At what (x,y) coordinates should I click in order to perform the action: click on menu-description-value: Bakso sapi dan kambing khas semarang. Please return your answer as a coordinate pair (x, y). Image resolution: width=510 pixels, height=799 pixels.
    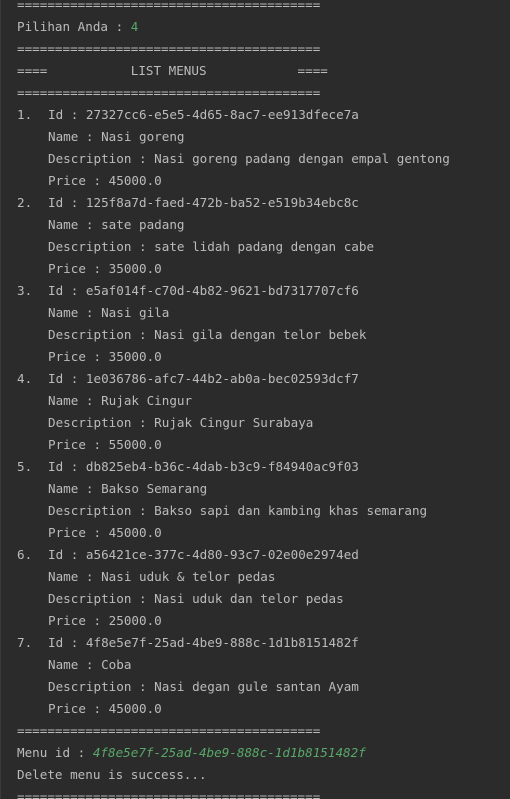
    Looking at the image, I should click on (291, 510).